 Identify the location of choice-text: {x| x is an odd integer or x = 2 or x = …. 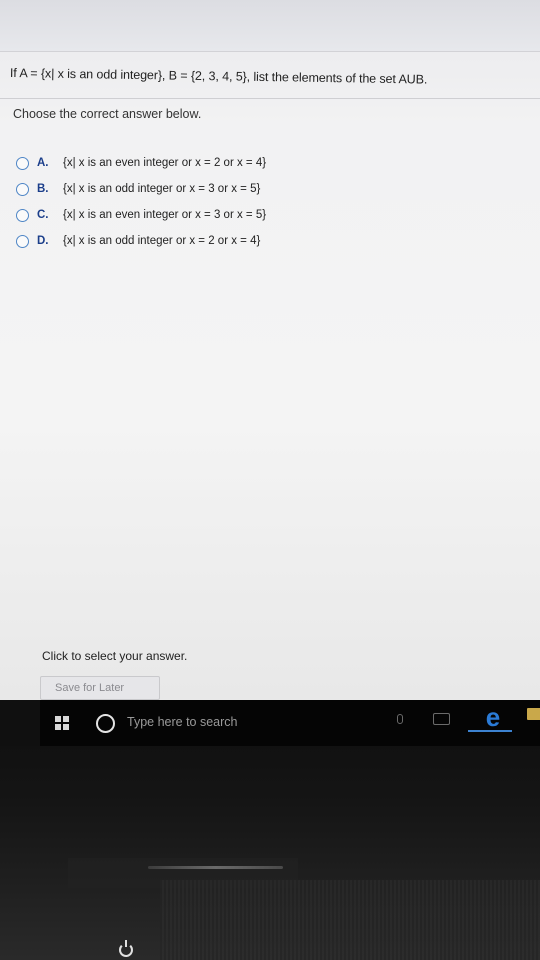
(161, 241).